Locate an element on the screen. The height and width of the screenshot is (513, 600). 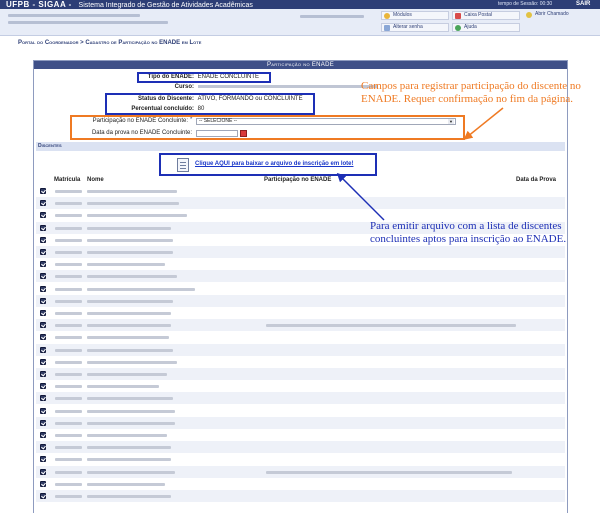
caixa-postal-label: Caixa Postal is located at coordinates (478, 15).